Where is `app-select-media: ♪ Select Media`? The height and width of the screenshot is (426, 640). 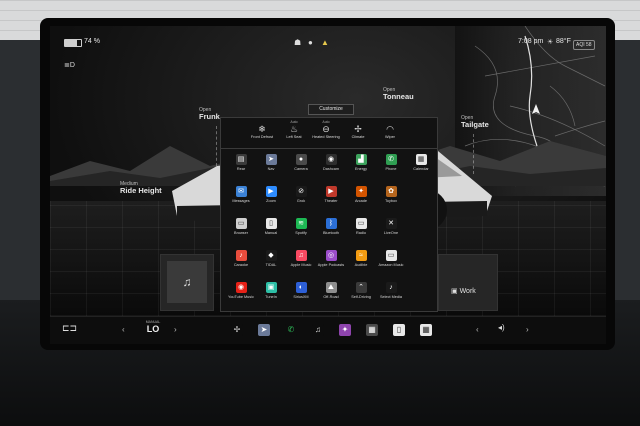
app-select-media: ♪ Select Media is located at coordinates (391, 290).